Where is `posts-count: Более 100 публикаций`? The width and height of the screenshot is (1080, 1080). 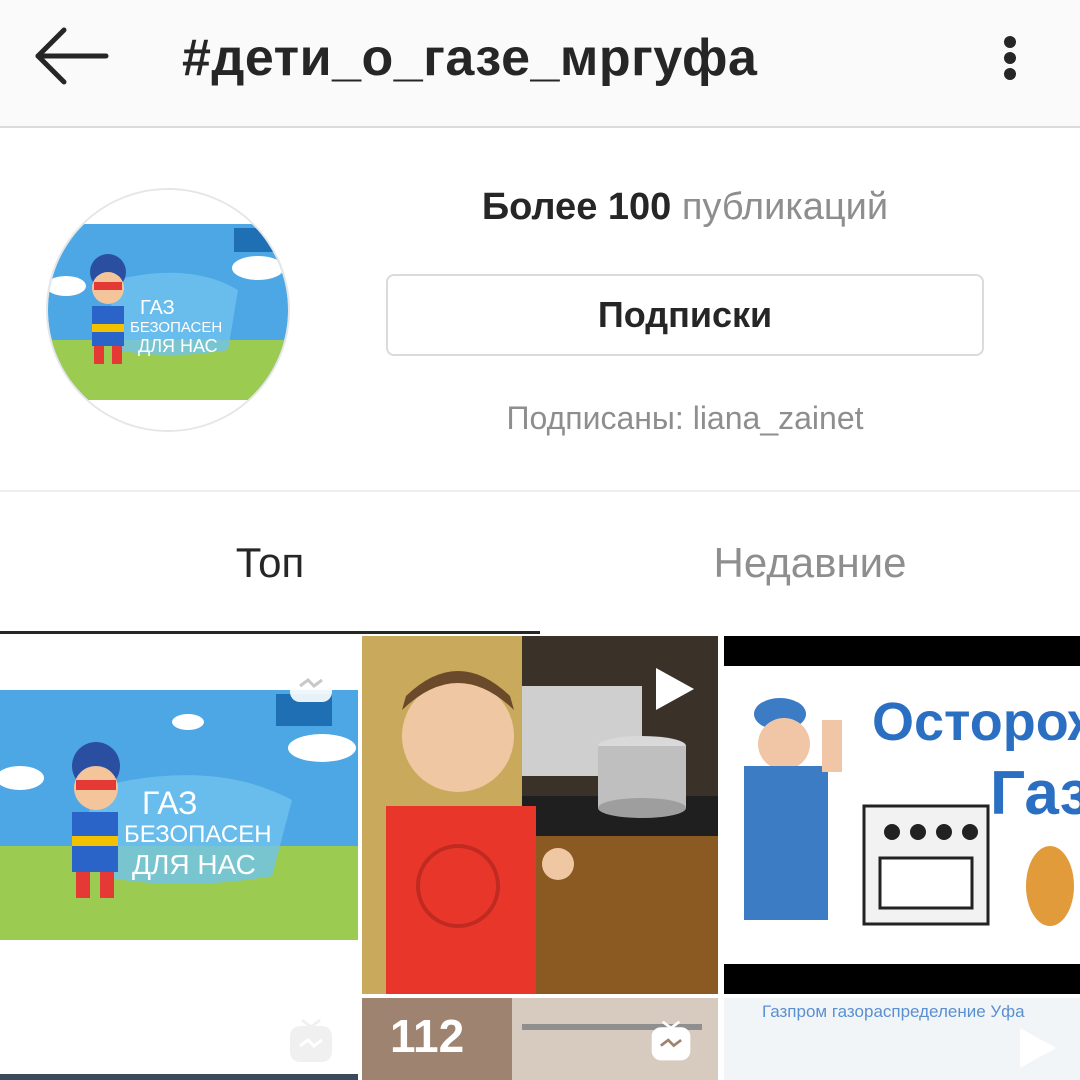 posts-count: Более 100 публикаций is located at coordinates (685, 207).